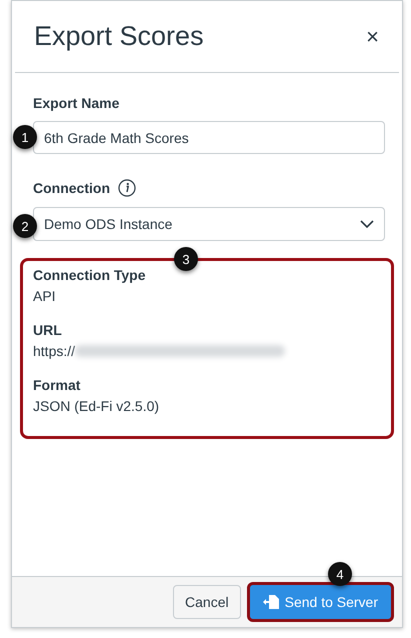  I want to click on connection-select: Demo ODS Instance, so click(209, 224).